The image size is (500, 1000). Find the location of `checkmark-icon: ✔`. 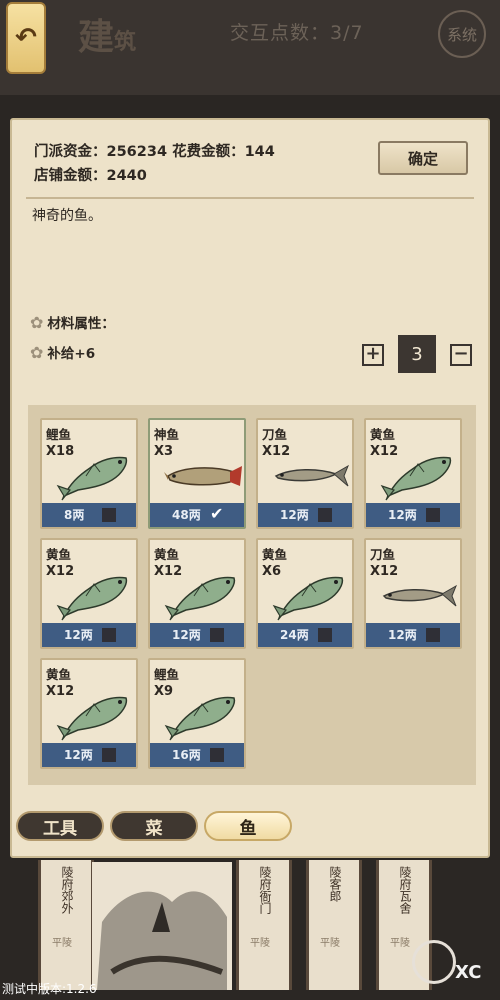

checkmark-icon: ✔ is located at coordinates (217, 514).